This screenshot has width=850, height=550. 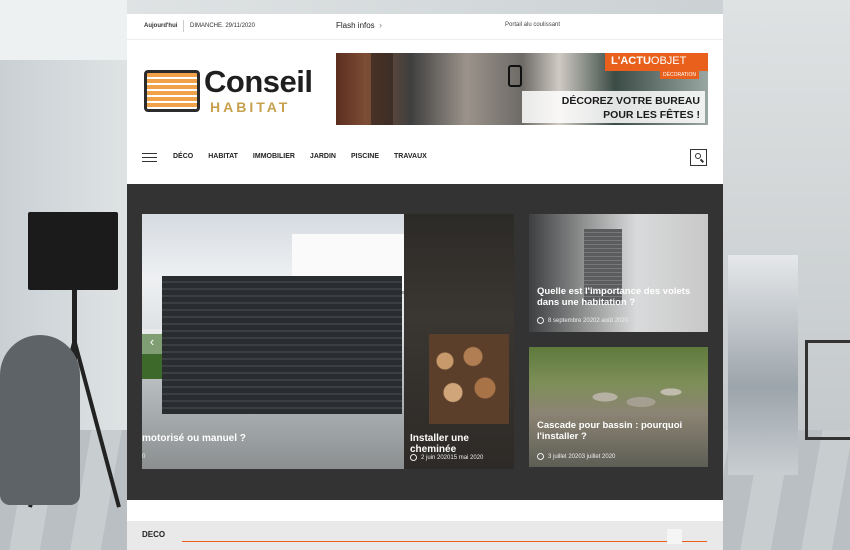 I want to click on card-date-text: 2 juin 202015 mai 2020, so click(x=452, y=457).